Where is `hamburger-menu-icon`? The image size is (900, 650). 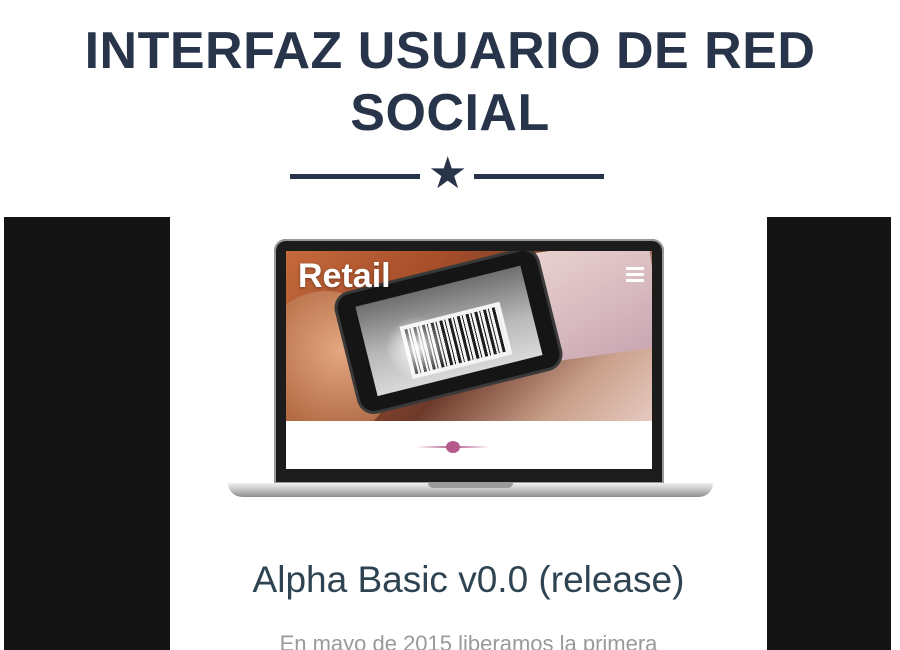
hamburger-menu-icon is located at coordinates (635, 275).